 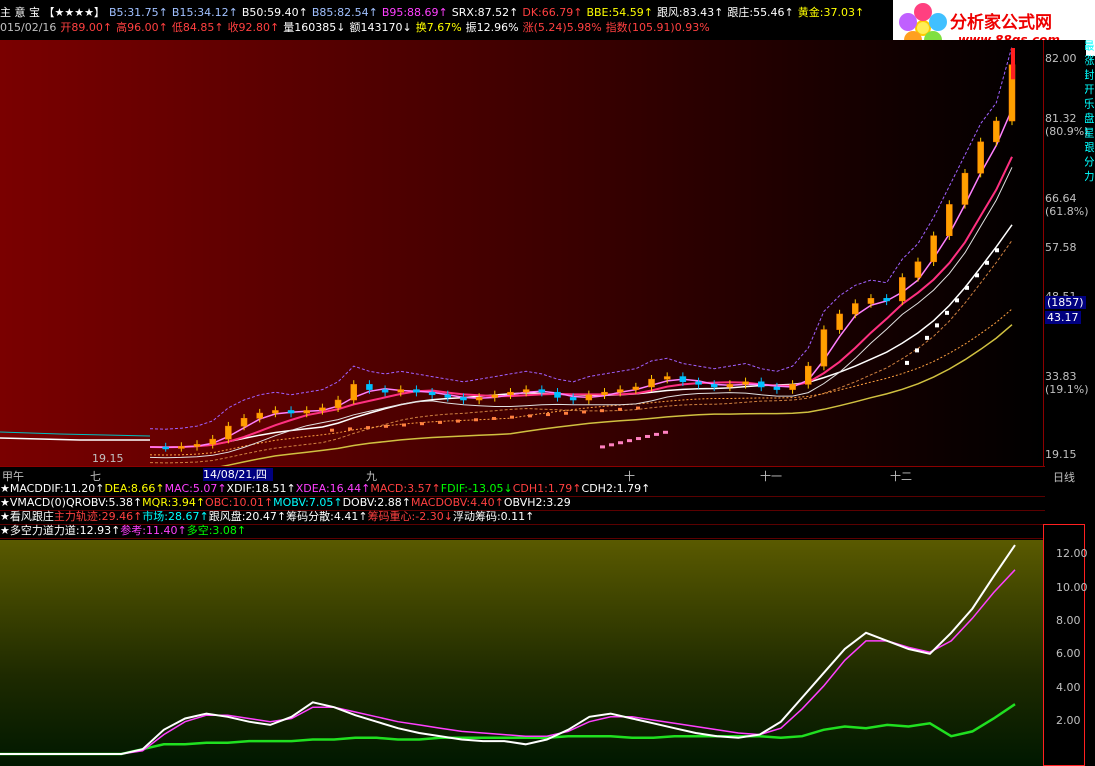 What do you see at coordinates (333, 488) in the screenshot?
I see `indicator-value: XDEA:16.44↑` at bounding box center [333, 488].